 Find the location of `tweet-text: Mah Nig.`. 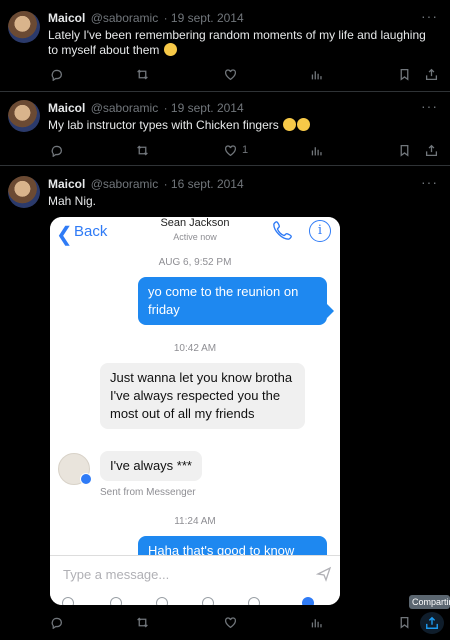

tweet-text: Mah Nig. is located at coordinates (72, 201).